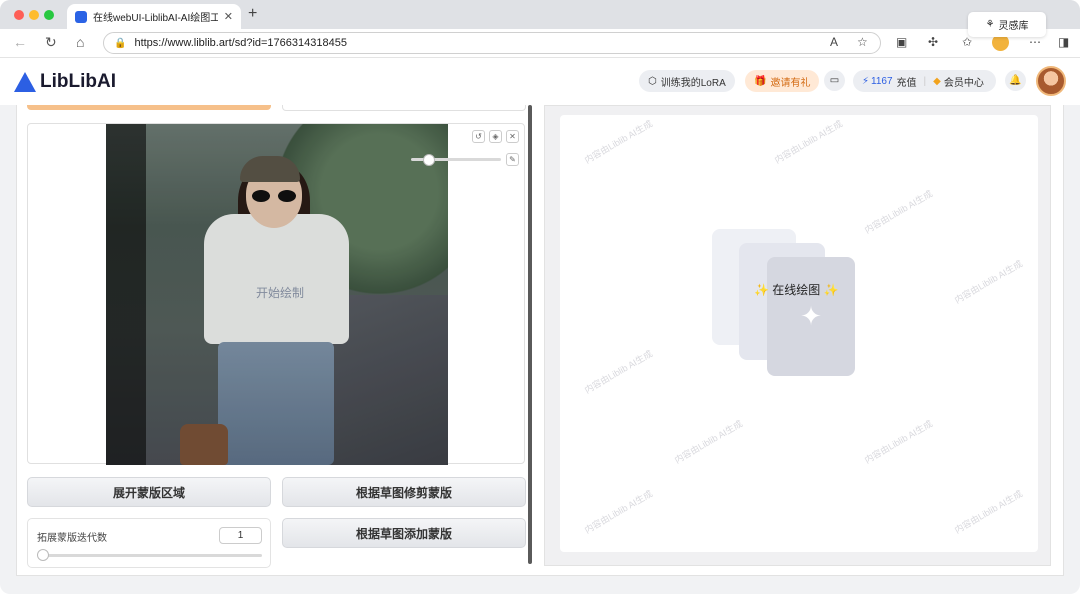 This screenshot has width=1080, height=594. I want to click on eraser-icon: ◈, so click(495, 136).